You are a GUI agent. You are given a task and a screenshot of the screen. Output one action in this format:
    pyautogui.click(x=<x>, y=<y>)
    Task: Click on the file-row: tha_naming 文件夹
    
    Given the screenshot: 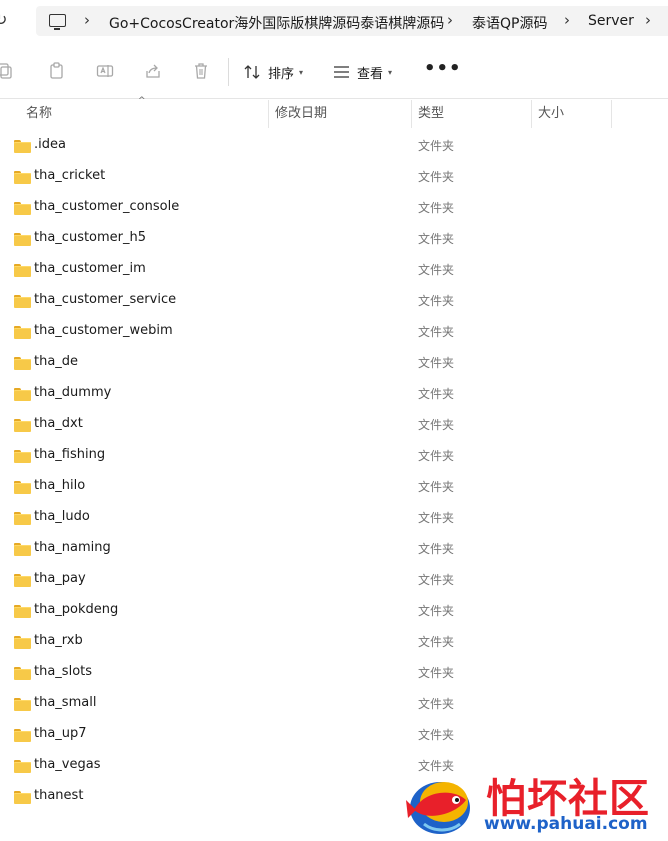 What is the action you would take?
    pyautogui.click(x=334, y=549)
    